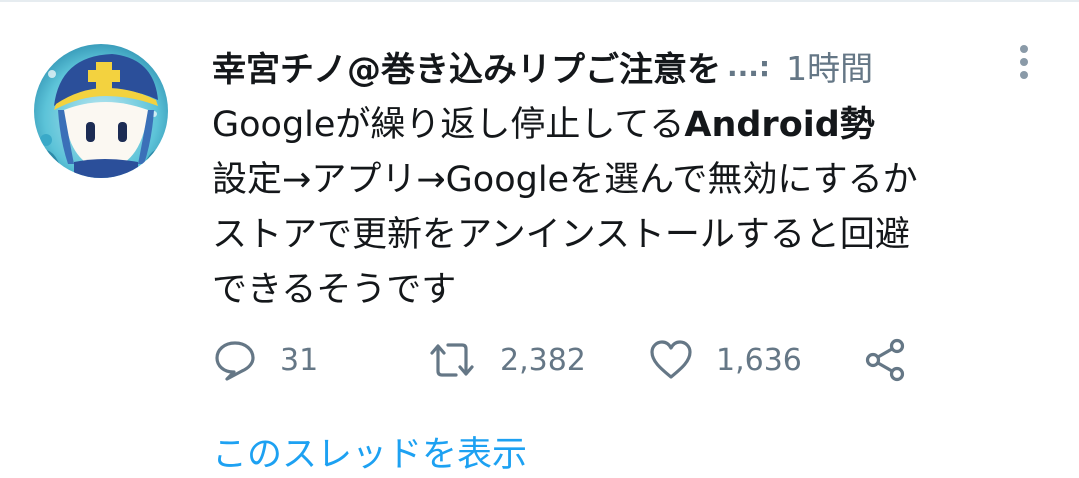 Image resolution: width=1079 pixels, height=478 pixels. I want to click on vertical-dots-icon, so click(1024, 62).